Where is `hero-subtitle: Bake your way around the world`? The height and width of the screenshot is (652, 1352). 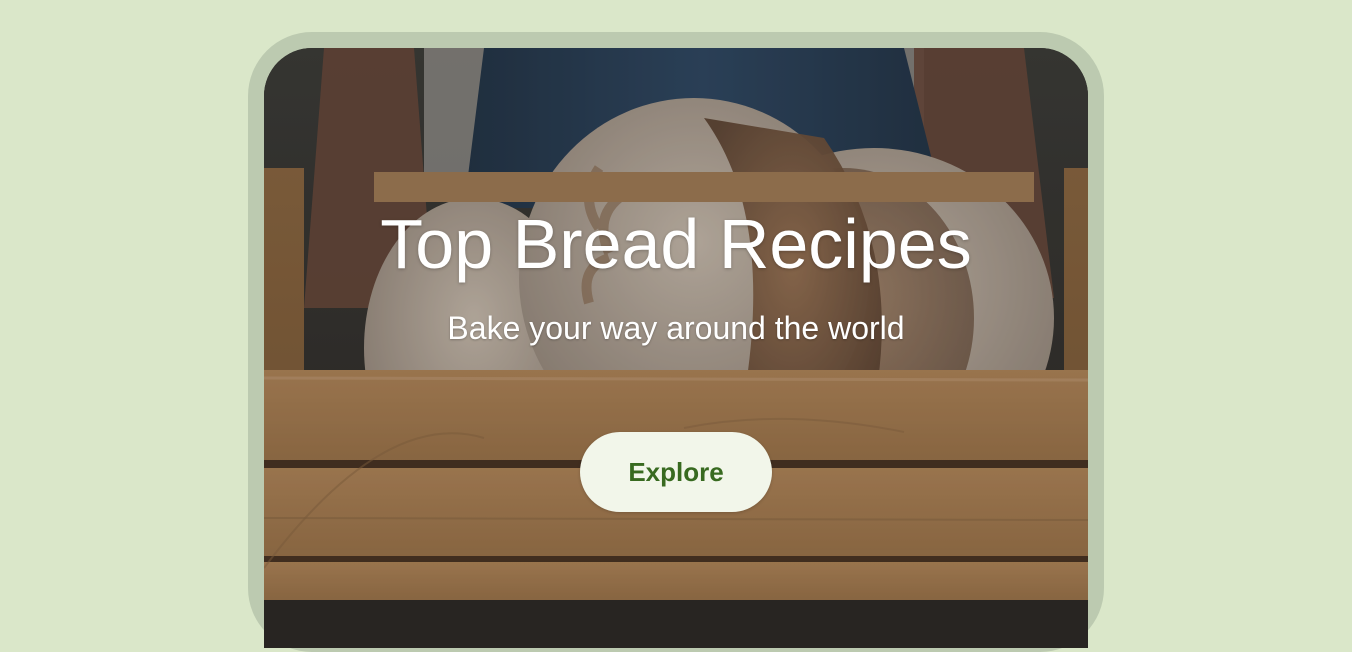 hero-subtitle: Bake your way around the world is located at coordinates (676, 328).